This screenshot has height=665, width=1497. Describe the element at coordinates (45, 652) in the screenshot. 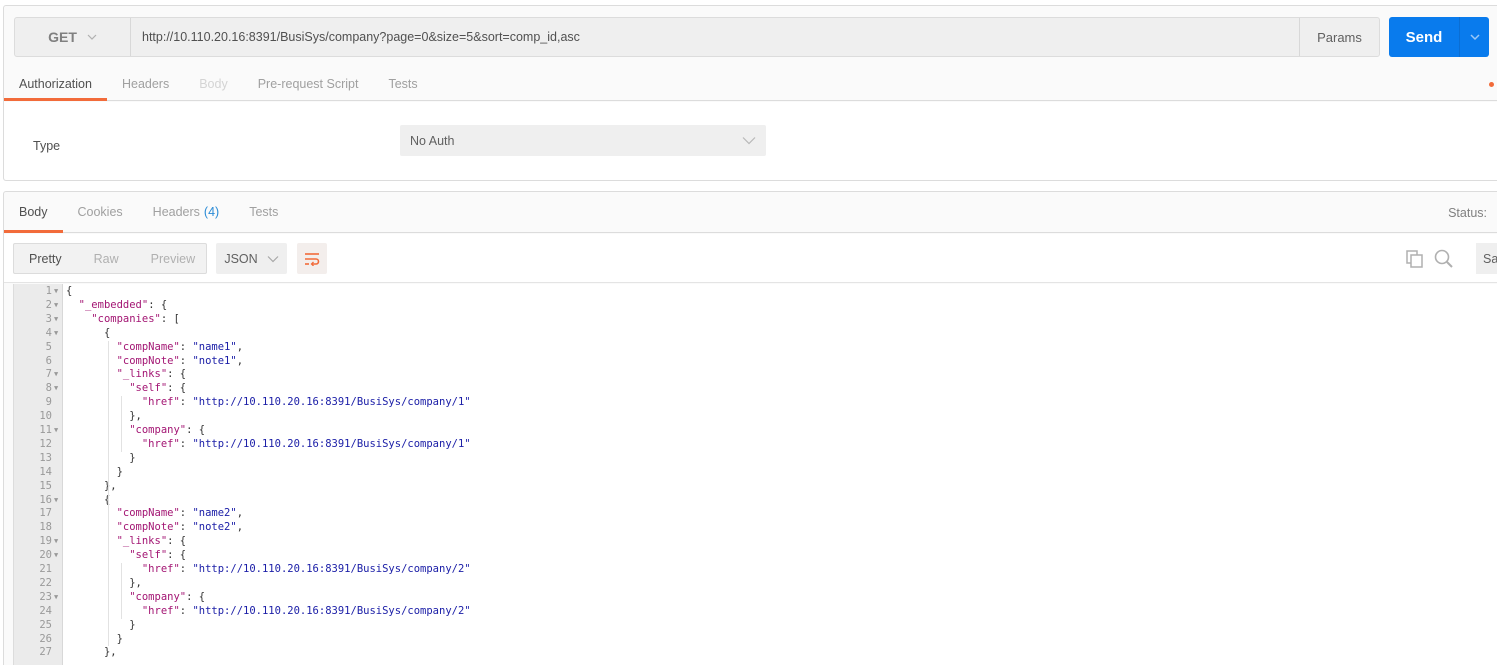

I see `line-number: 27` at that location.